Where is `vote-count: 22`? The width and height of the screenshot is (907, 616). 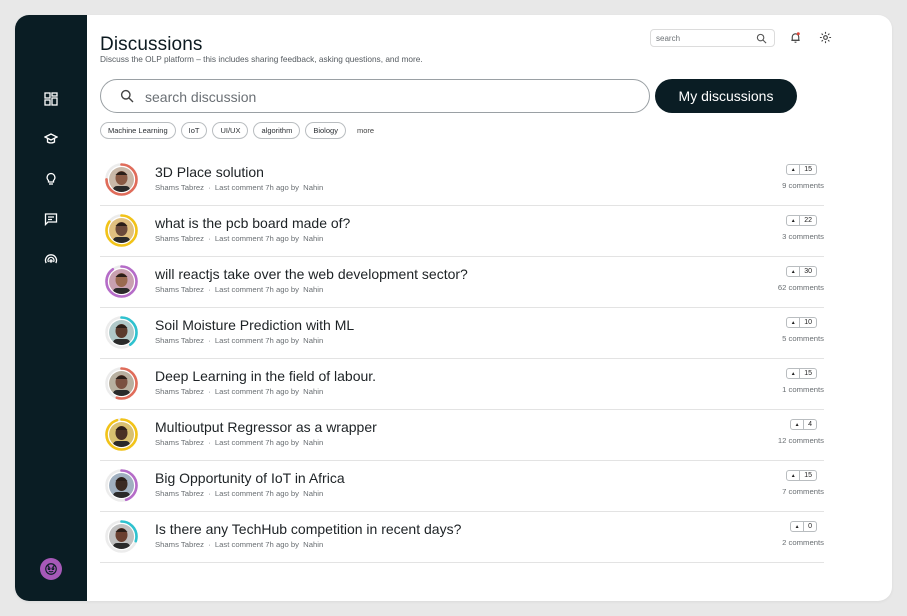 vote-count: 22 is located at coordinates (808, 220).